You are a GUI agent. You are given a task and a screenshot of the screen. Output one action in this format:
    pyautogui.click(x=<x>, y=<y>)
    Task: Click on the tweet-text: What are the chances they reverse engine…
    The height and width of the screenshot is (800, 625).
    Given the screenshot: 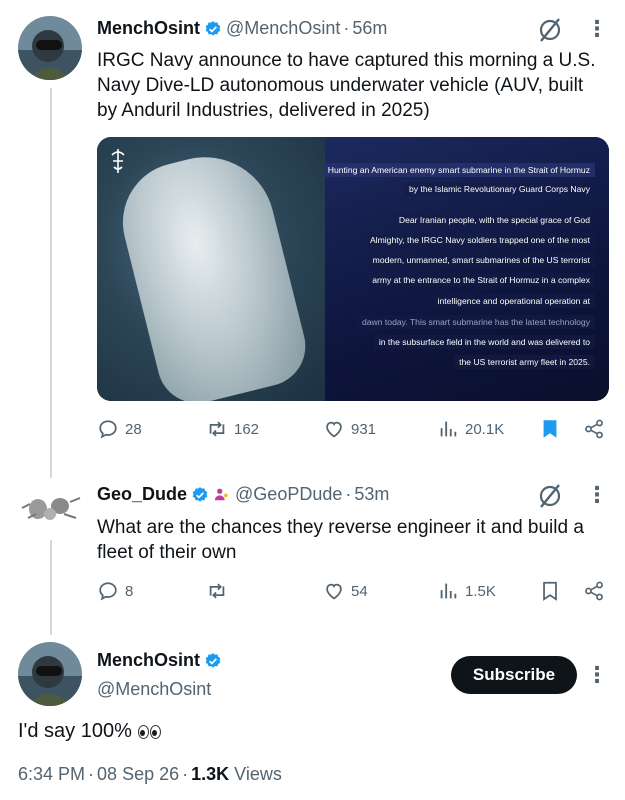 What is the action you would take?
    pyautogui.click(x=357, y=540)
    